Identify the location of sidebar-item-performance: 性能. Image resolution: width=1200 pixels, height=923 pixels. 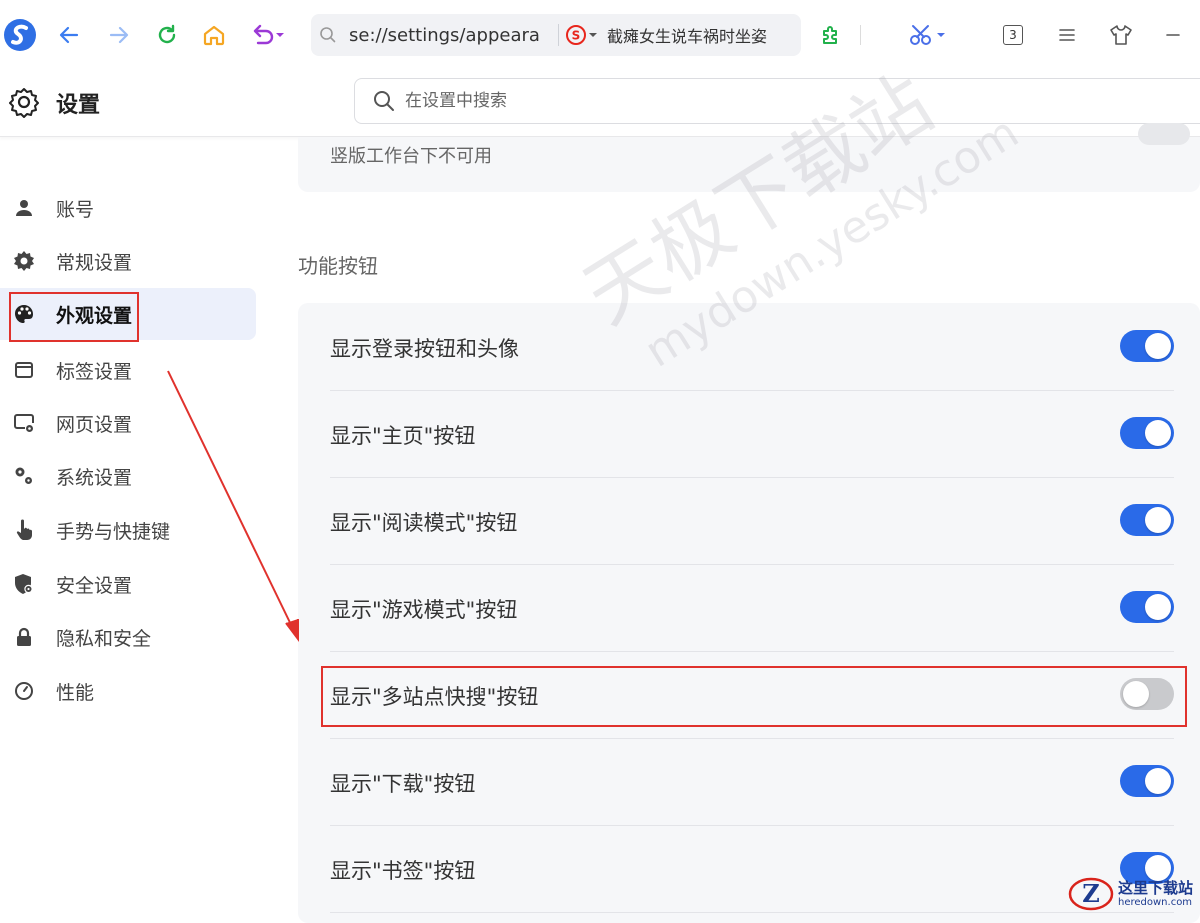
(128, 691).